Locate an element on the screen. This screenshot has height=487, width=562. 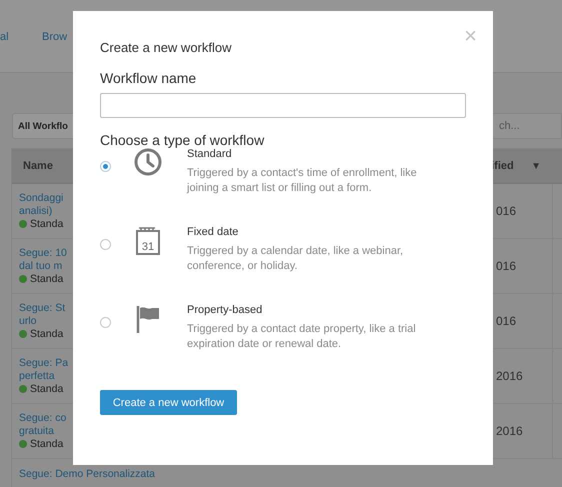
workflow-name-field is located at coordinates (283, 105).